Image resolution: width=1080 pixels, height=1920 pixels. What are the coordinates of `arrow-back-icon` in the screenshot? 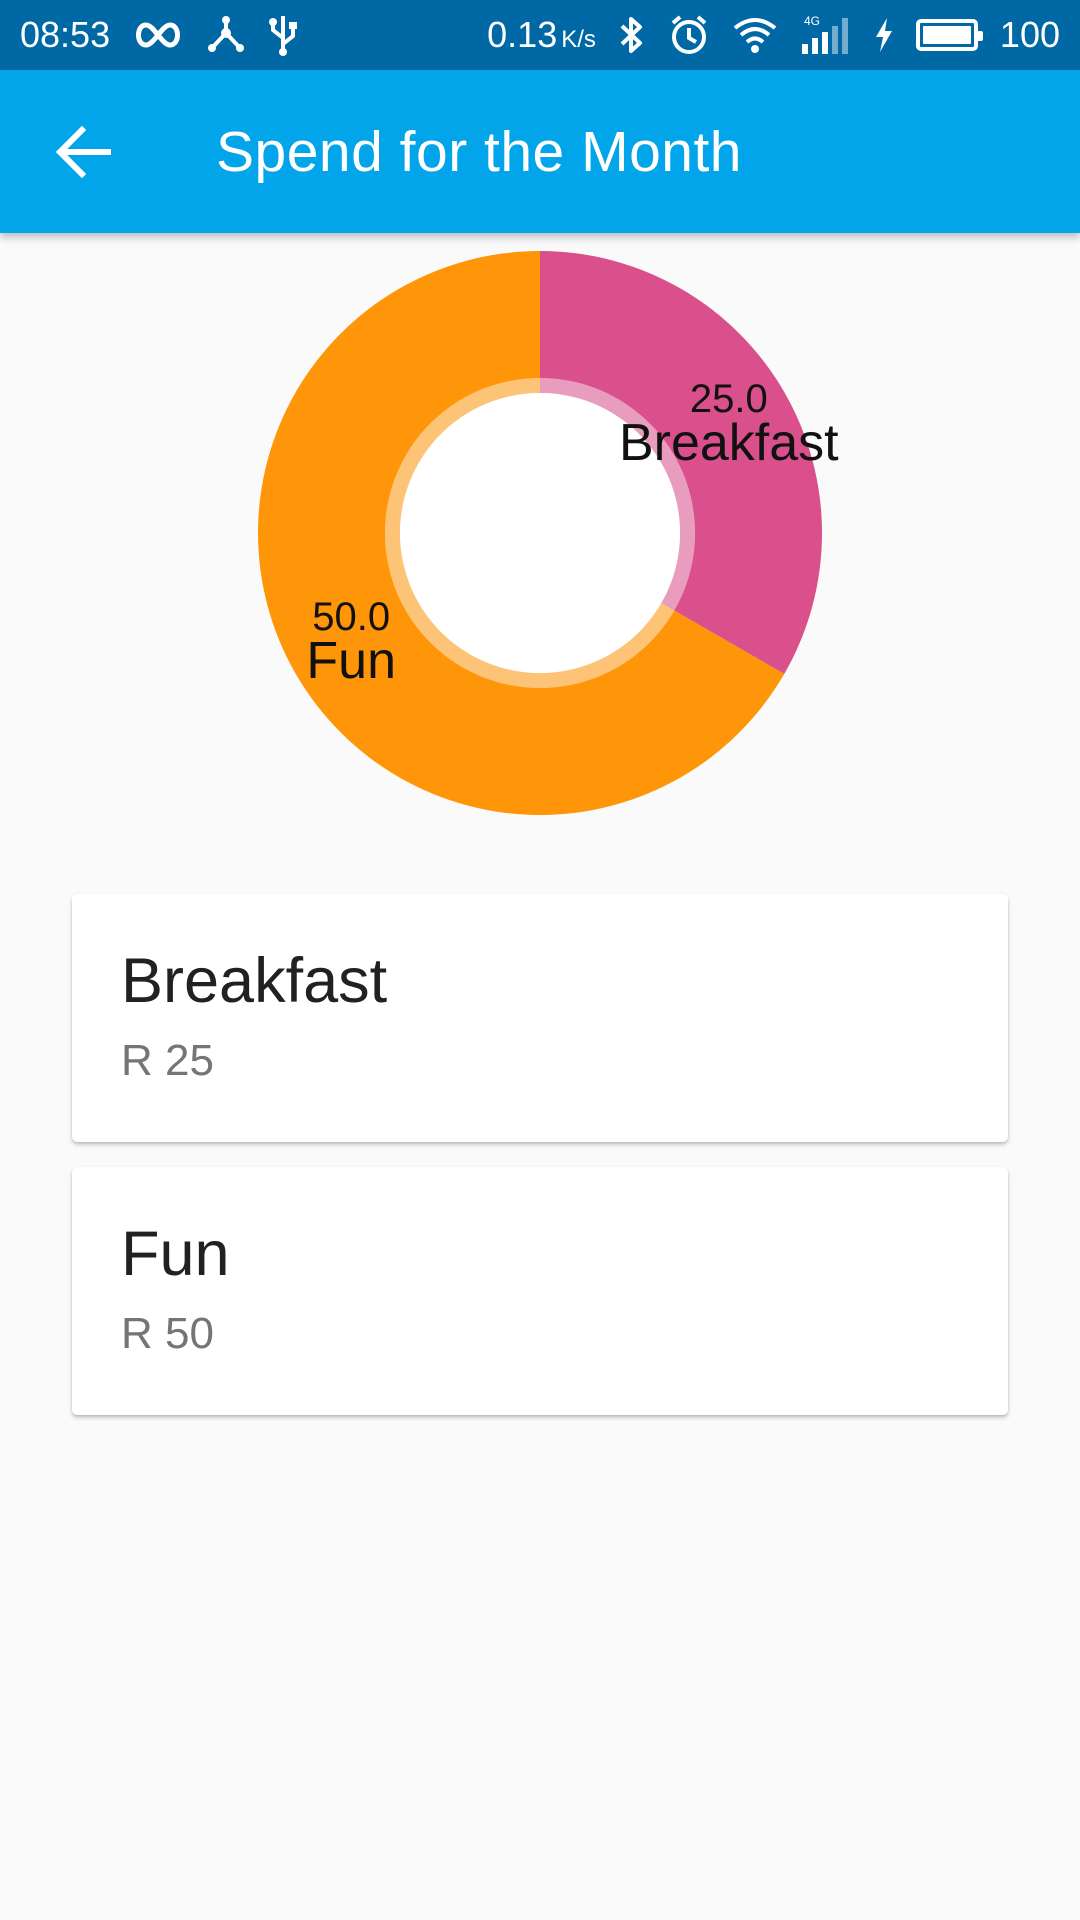 It's located at (83, 151).